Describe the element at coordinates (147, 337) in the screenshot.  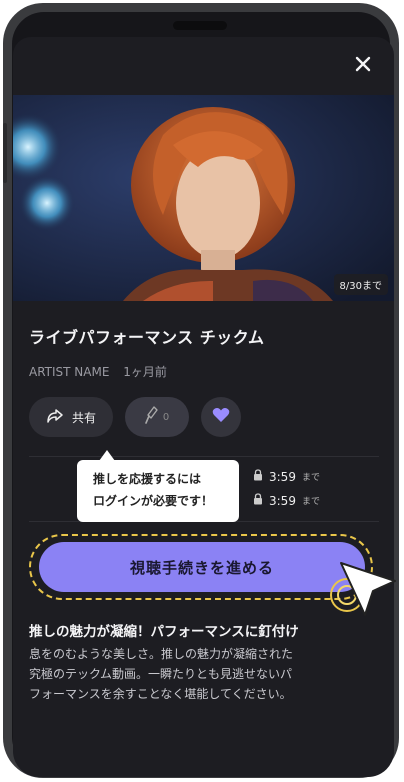
I see `video-title: ライブパフォーマンス チックム` at that location.